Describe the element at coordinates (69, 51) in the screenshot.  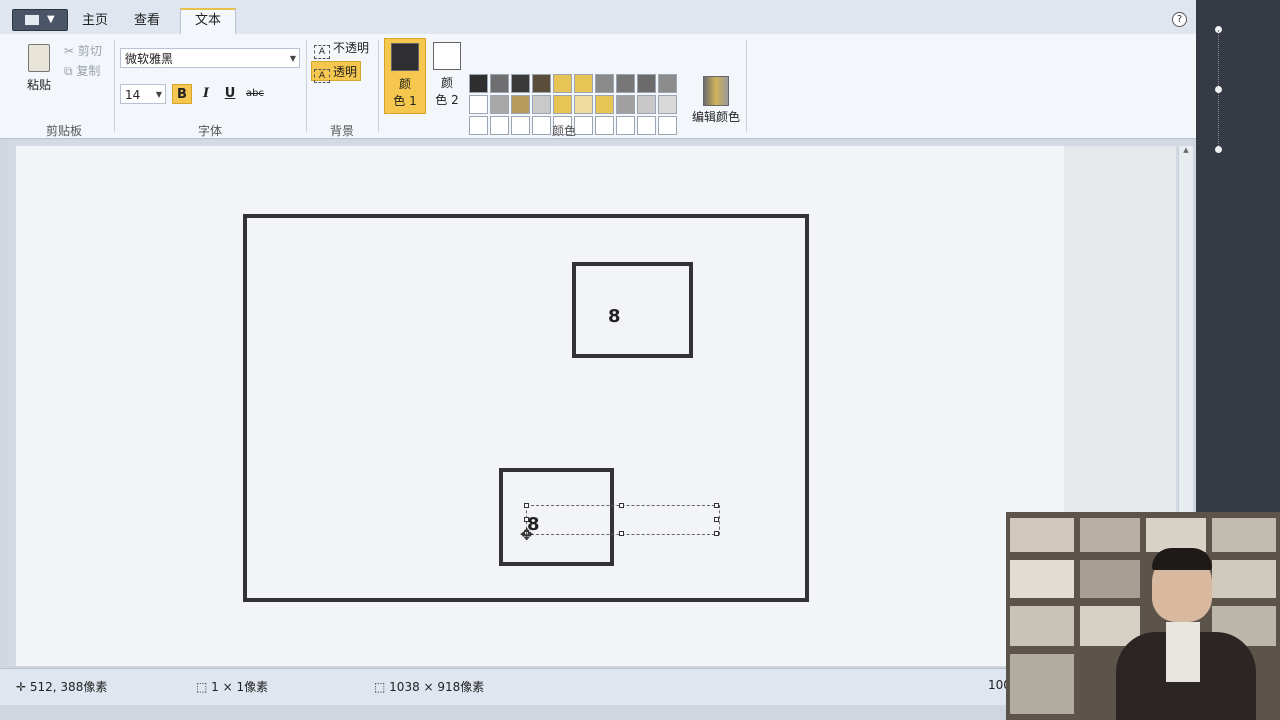
I see `scissors-icon: ✂` at that location.